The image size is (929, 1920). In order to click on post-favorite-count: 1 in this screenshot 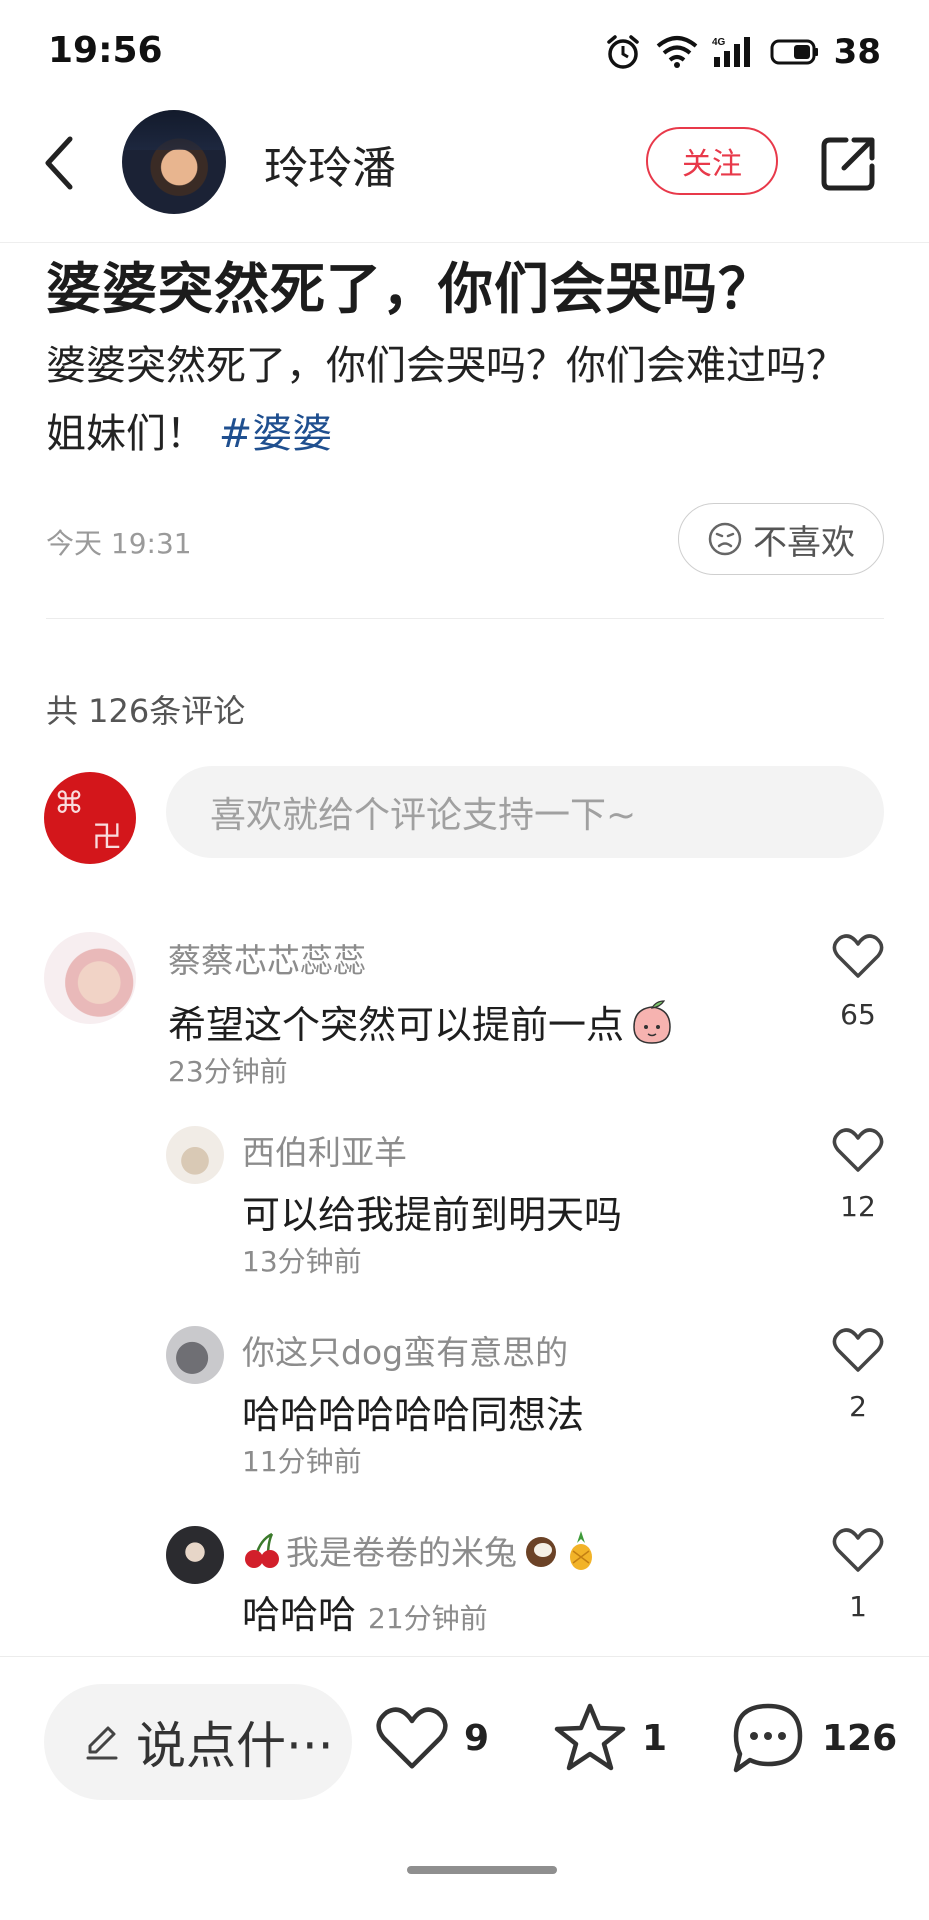, I will do `click(655, 1738)`.